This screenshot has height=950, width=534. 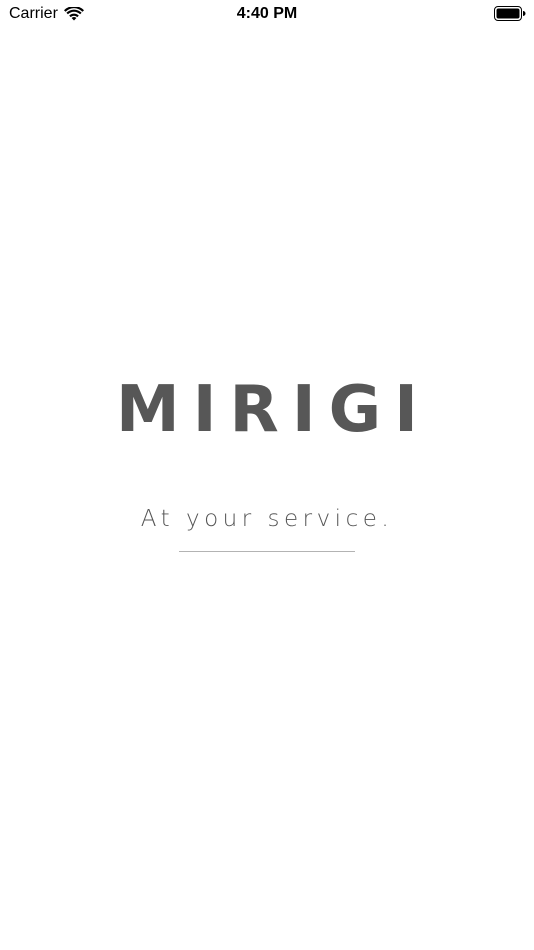 I want to click on status-time: 4:40 PM, so click(x=267, y=13).